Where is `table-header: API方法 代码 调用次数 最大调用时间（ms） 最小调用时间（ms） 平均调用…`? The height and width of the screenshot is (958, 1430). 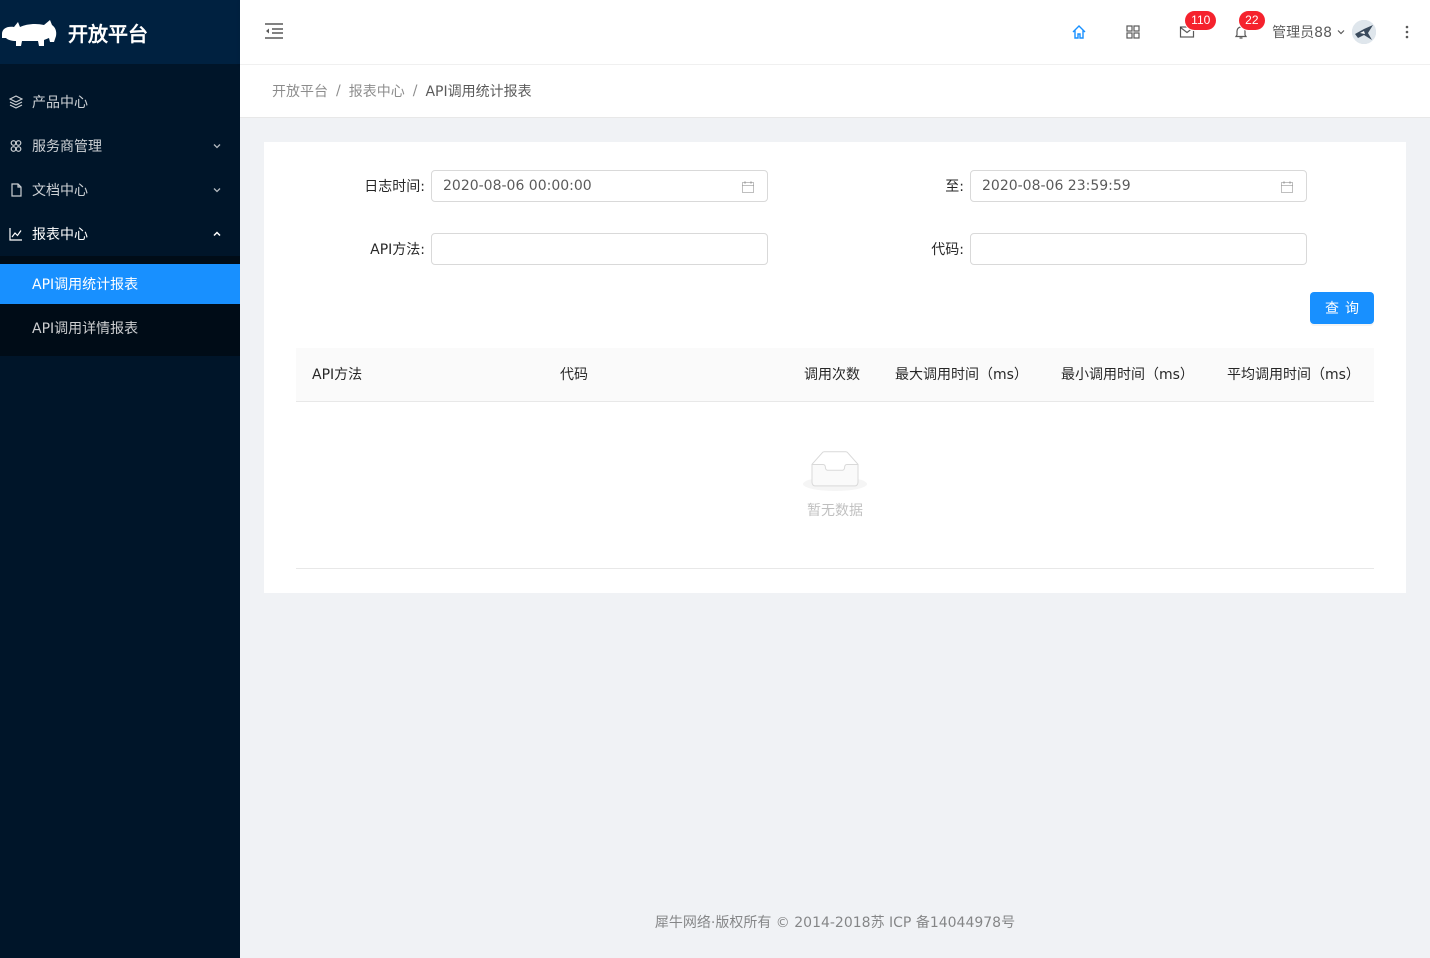 table-header: API方法 代码 调用次数 最大调用时间（ms） 最小调用时间（ms） 平均调用… is located at coordinates (835, 375).